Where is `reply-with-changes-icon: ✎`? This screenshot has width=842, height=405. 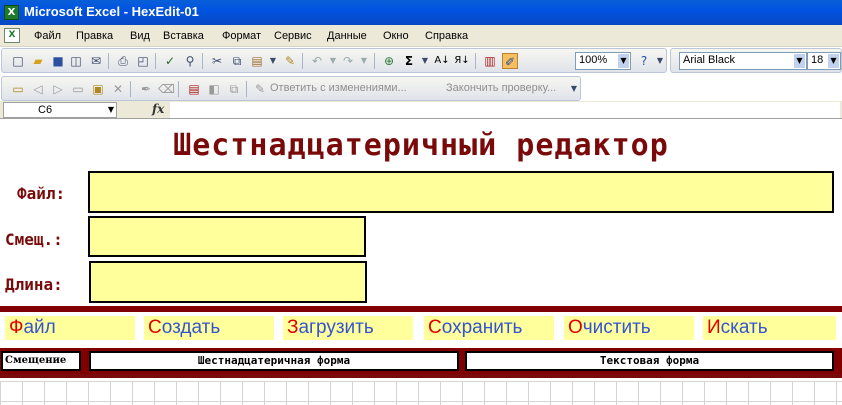
reply-with-changes-icon: ✎ is located at coordinates (260, 89).